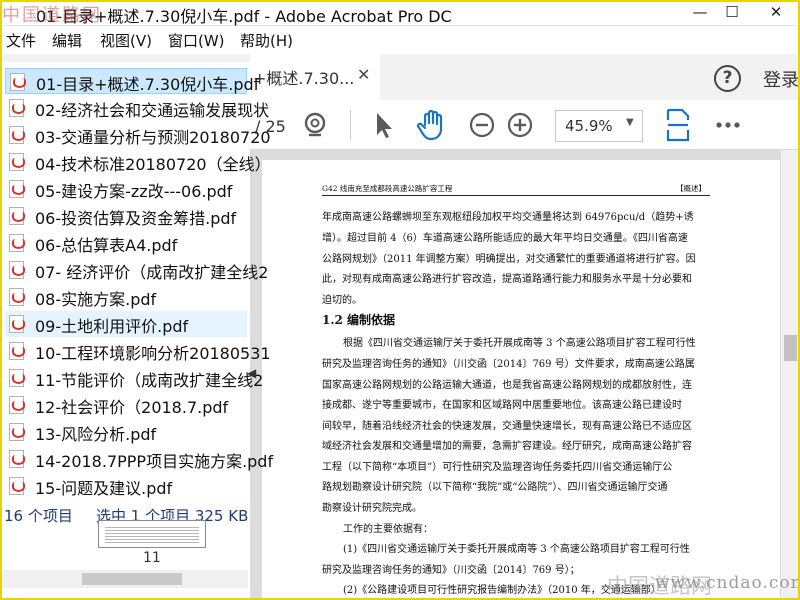 The image size is (800, 600). What do you see at coordinates (126, 40) in the screenshot?
I see `menu-view: 视图(V)` at bounding box center [126, 40].